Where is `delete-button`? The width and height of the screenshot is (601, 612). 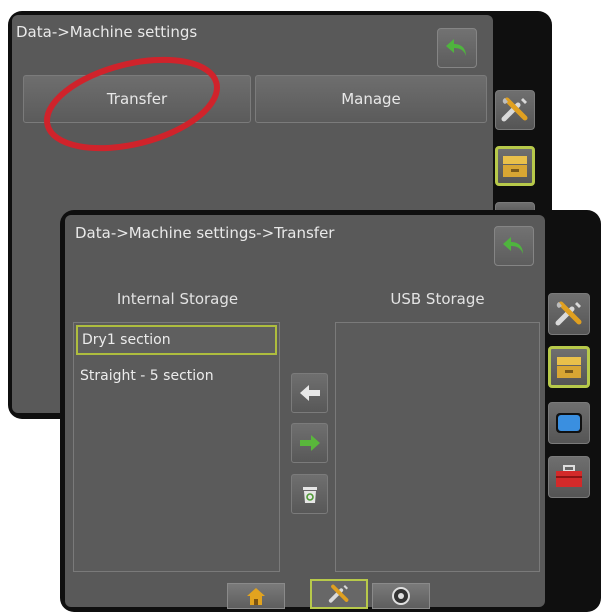 delete-button is located at coordinates (309, 494).